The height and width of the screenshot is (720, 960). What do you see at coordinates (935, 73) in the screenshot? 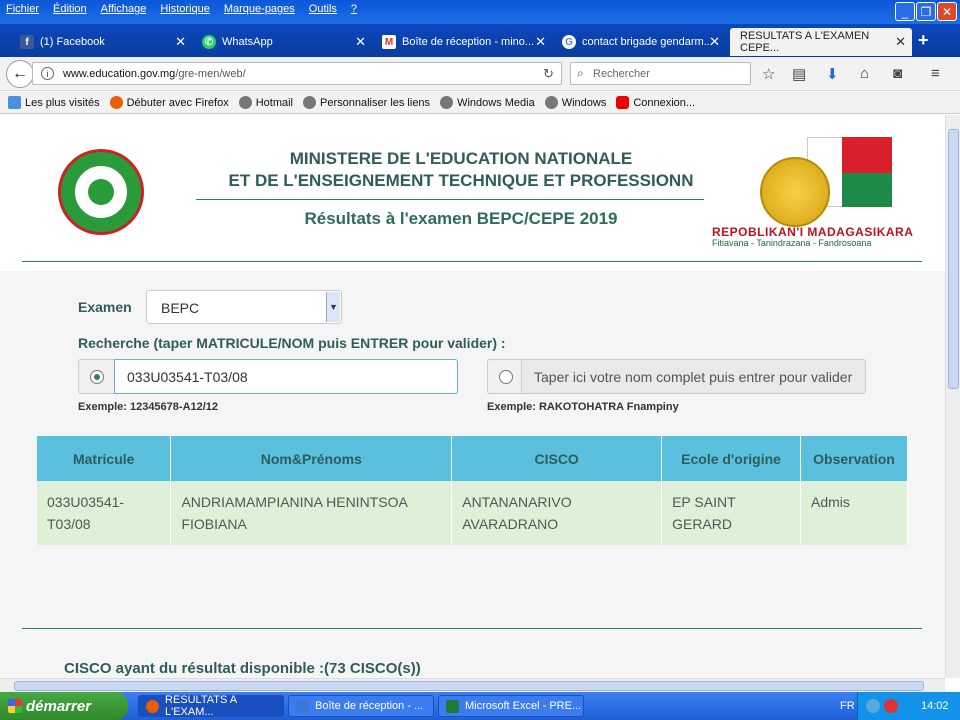
I see `menu-icon: ≡` at bounding box center [935, 73].